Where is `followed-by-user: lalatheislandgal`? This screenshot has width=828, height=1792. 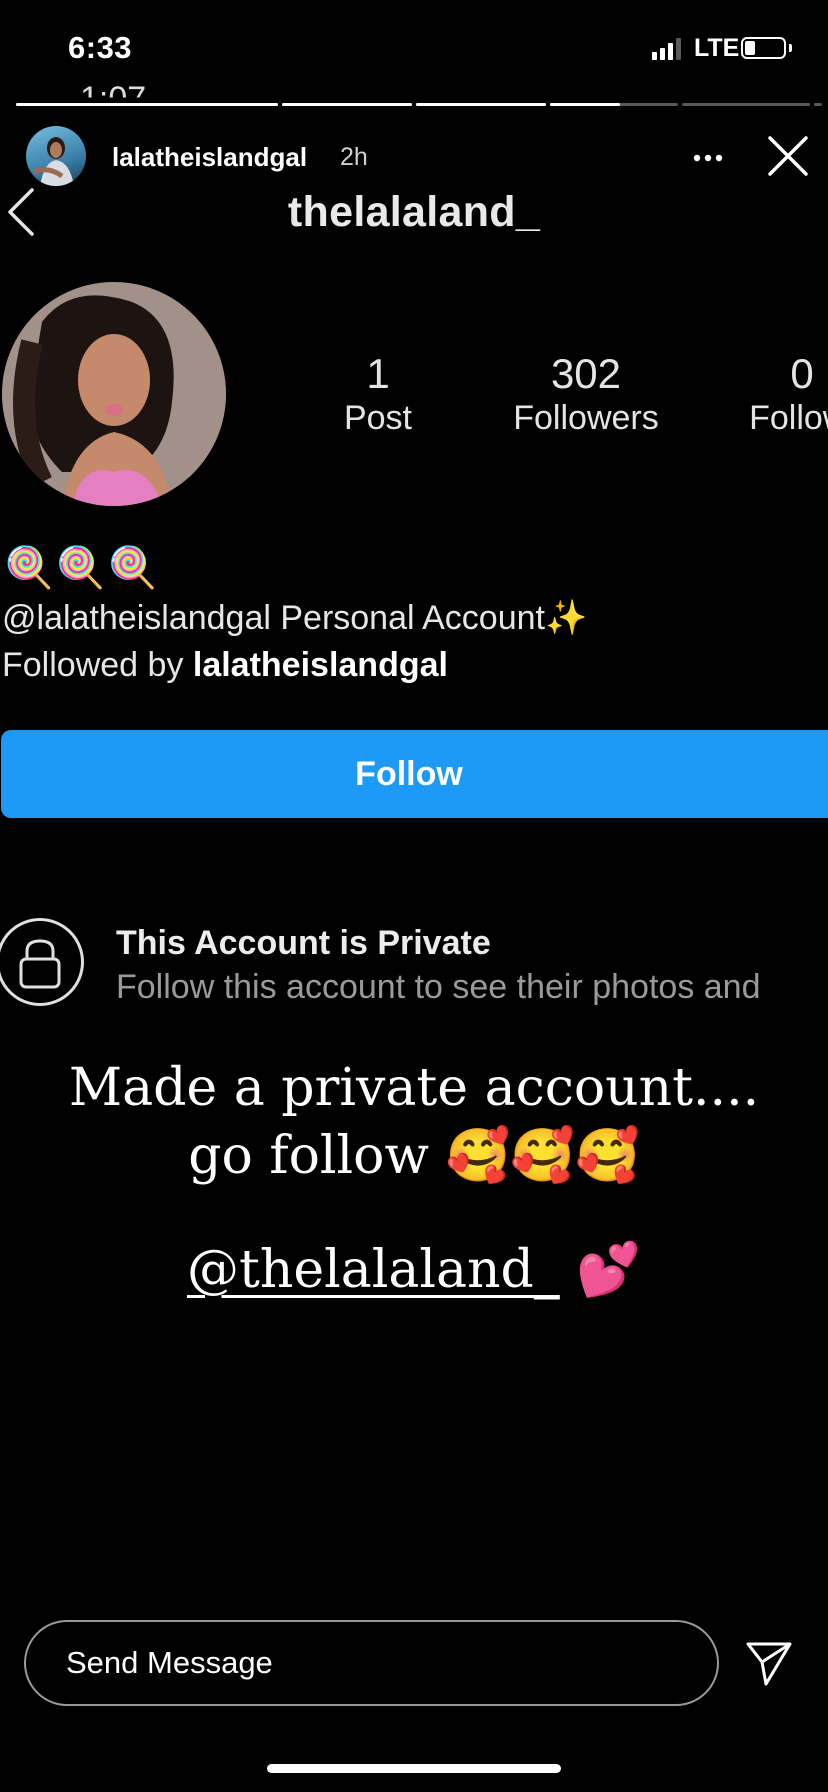 followed-by-user: lalatheislandgal is located at coordinates (320, 665).